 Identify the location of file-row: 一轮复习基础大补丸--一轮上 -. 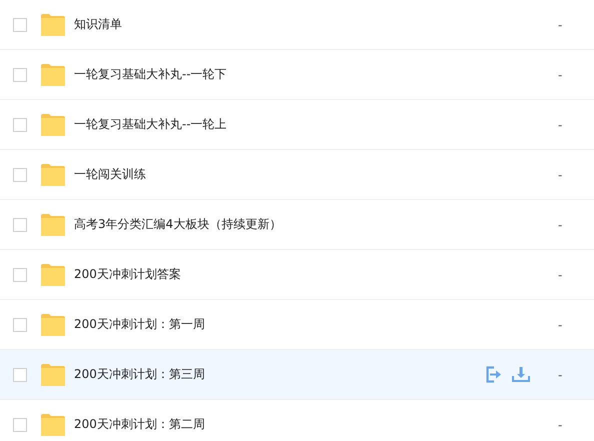
(297, 125).